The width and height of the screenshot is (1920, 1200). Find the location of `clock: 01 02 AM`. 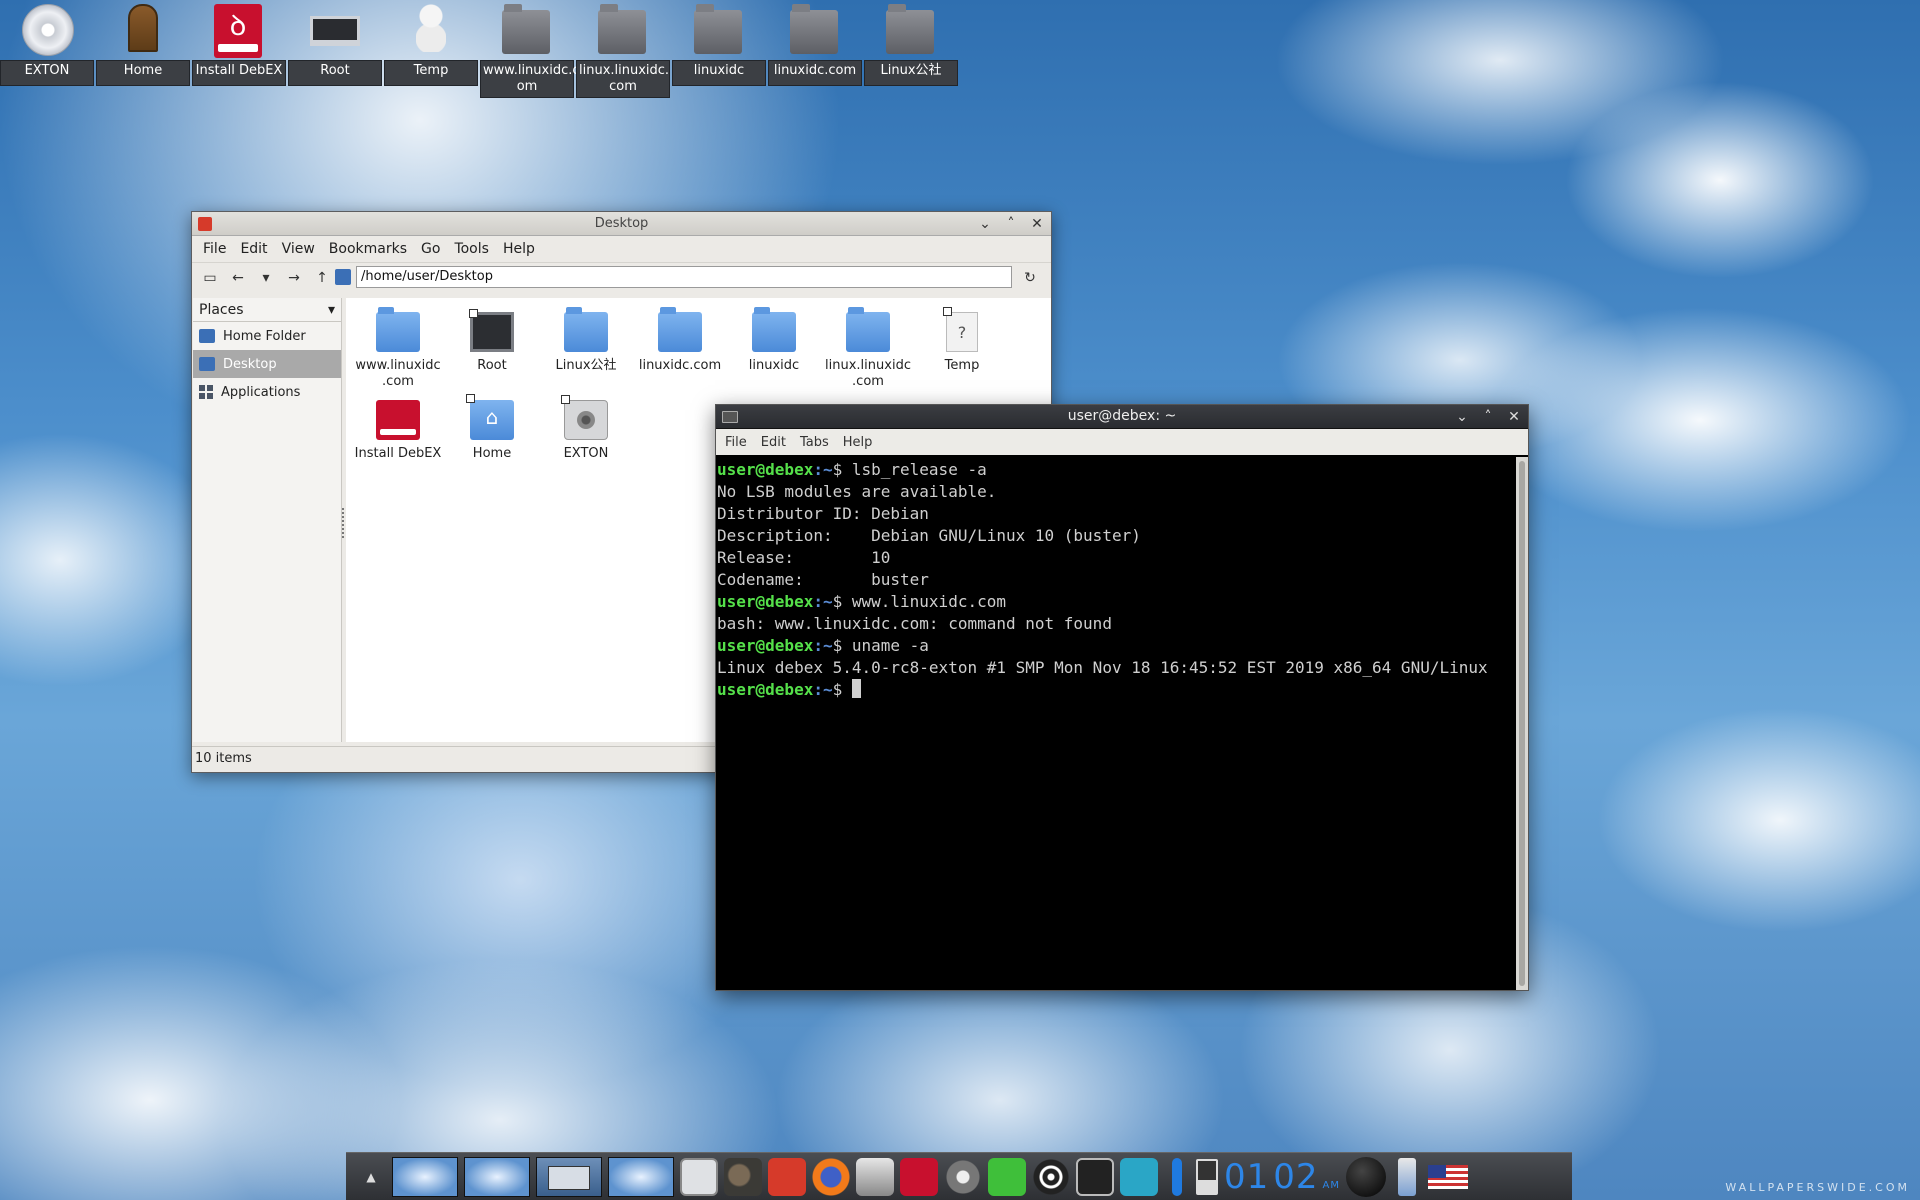

clock: 01 02 AM is located at coordinates (1282, 1177).